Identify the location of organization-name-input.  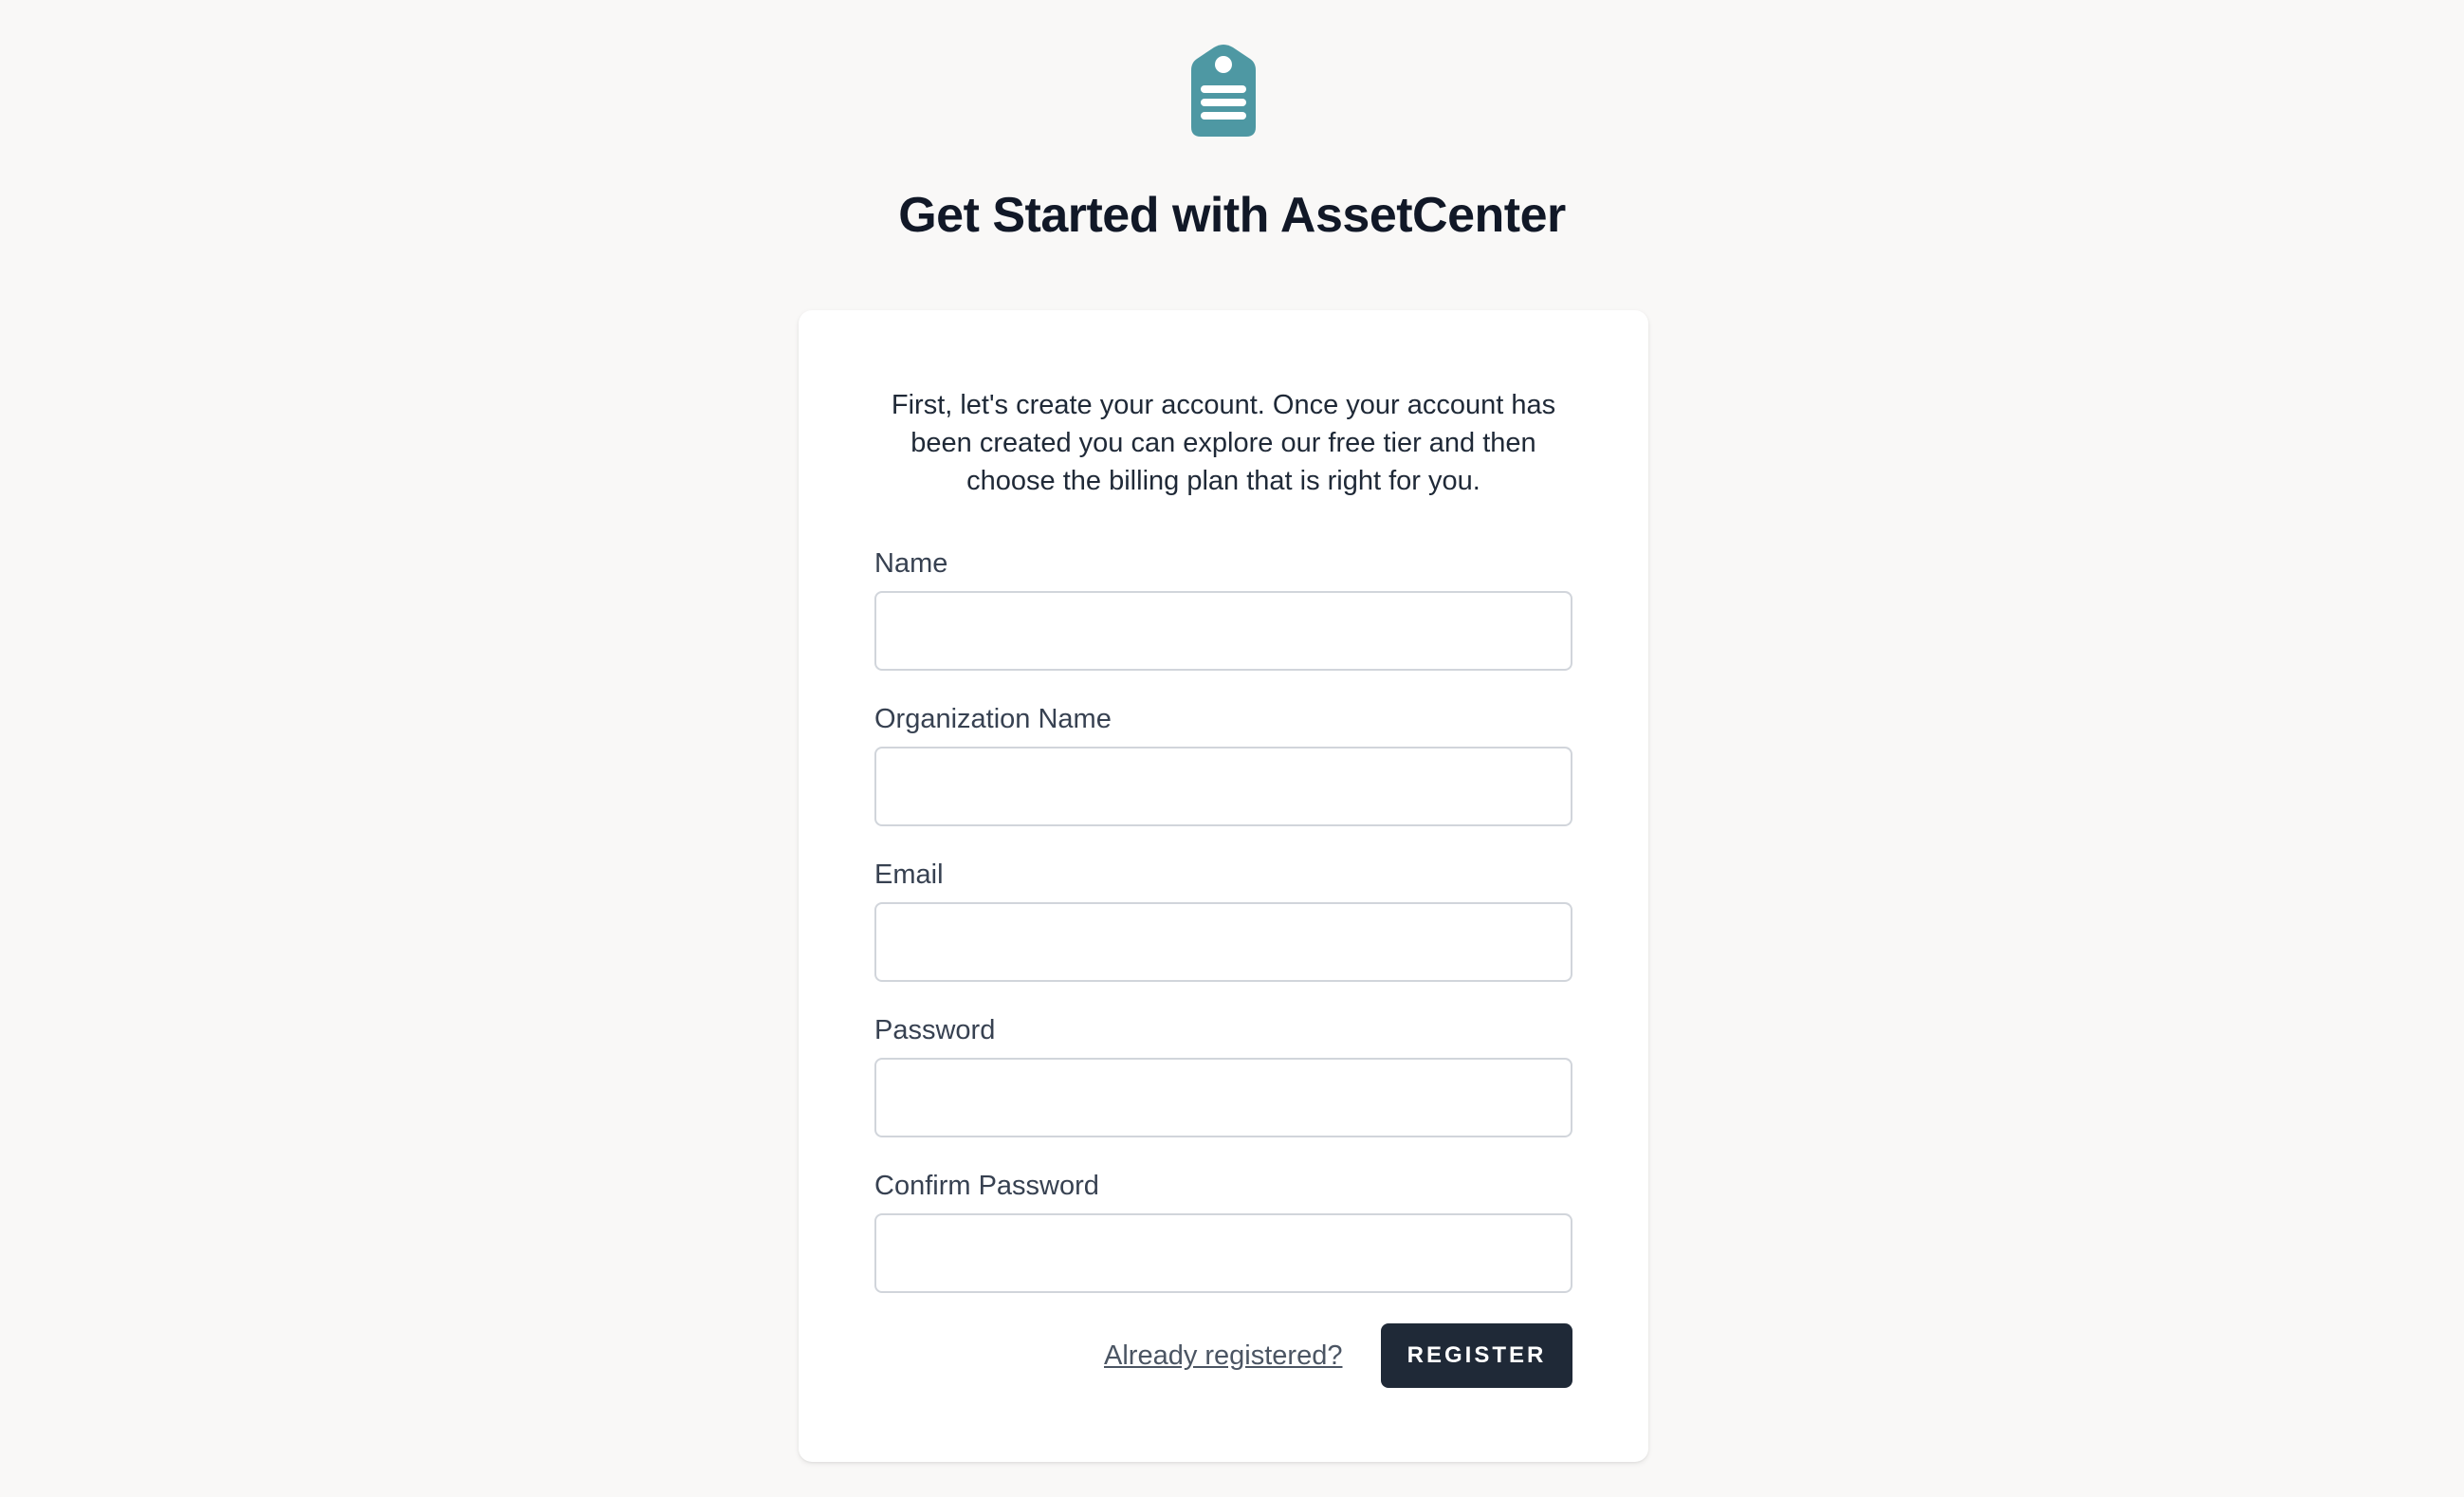
(1223, 786).